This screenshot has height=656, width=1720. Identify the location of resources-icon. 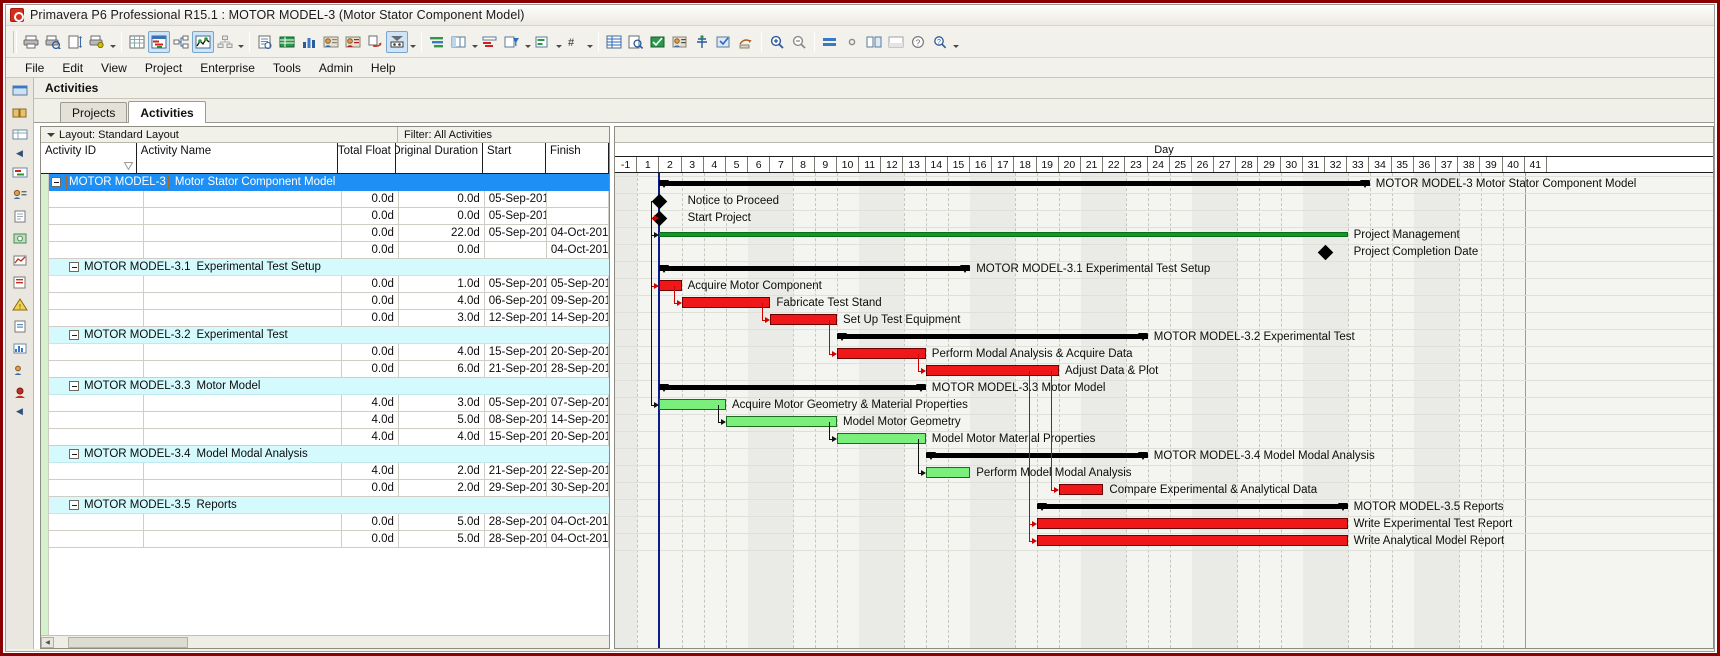
(19, 370).